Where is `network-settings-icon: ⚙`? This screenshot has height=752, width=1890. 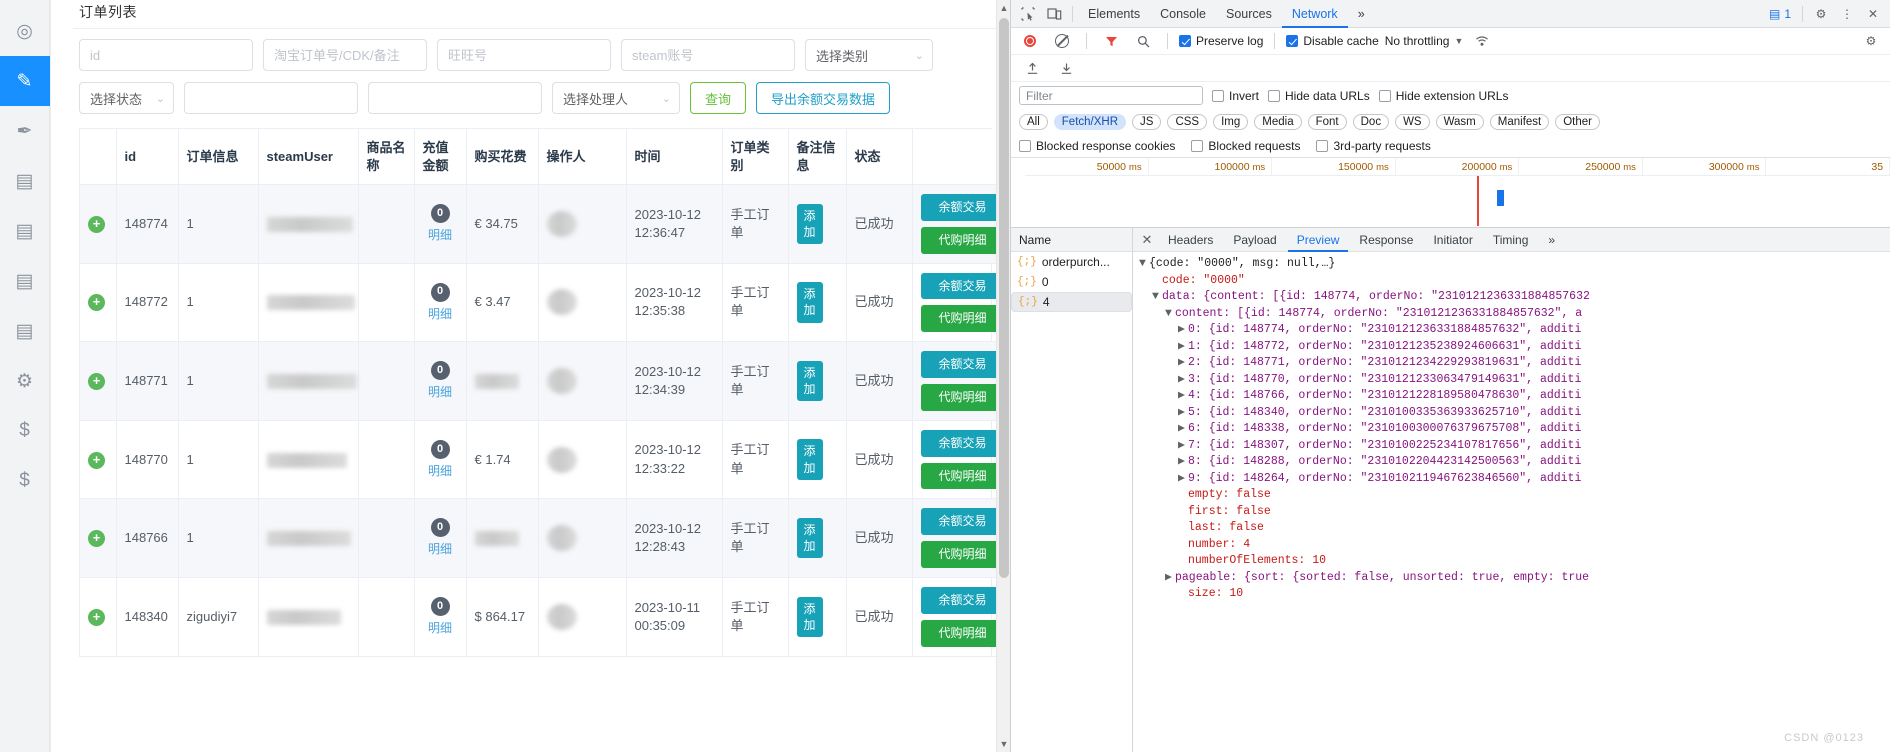
network-settings-icon: ⚙ is located at coordinates (1871, 41).